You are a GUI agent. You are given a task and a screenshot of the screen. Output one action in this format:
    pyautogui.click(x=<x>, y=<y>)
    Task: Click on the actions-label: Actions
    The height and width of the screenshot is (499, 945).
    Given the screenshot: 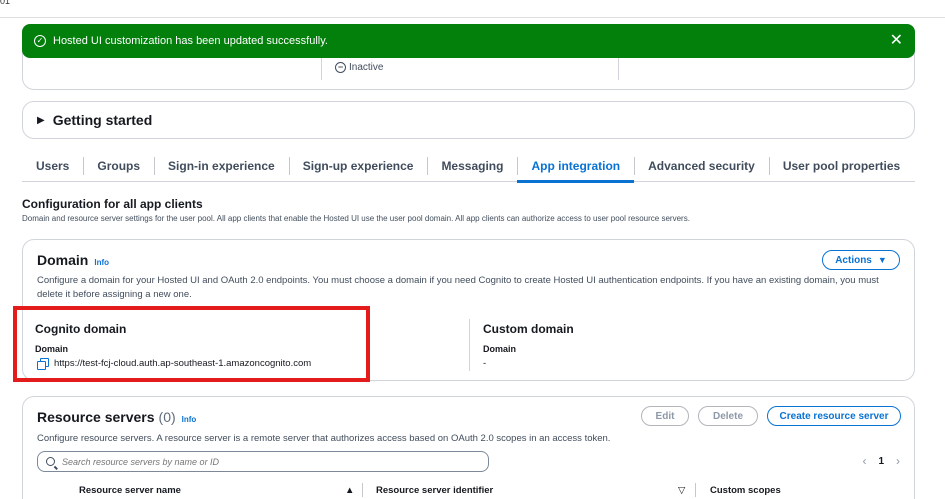 What is the action you would take?
    pyautogui.click(x=853, y=260)
    